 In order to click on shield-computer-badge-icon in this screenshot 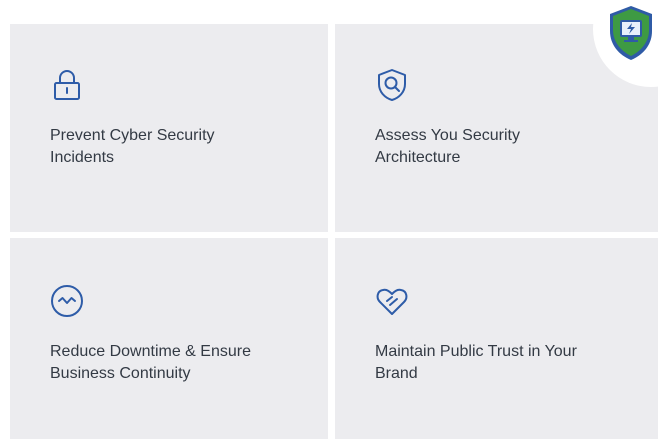, I will do `click(631, 33)`.